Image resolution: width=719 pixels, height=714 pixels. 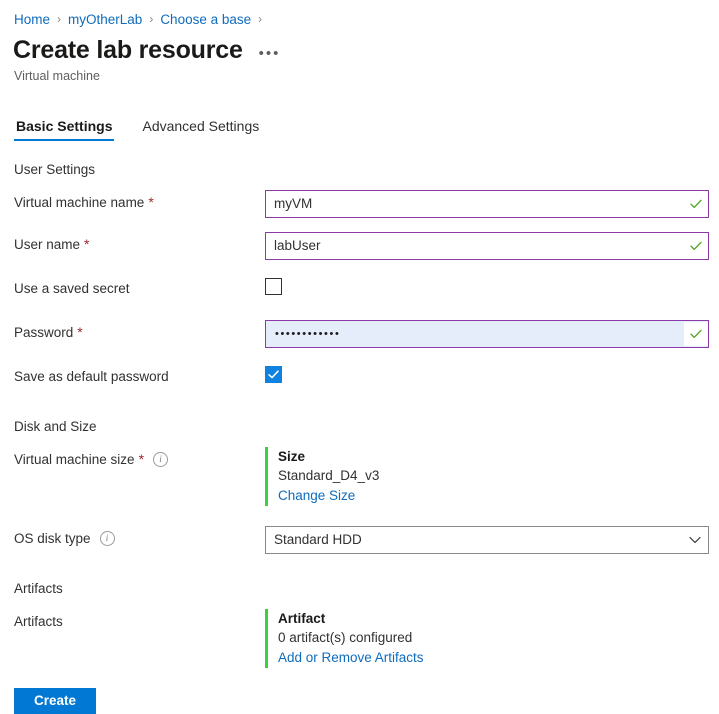 I want to click on field-row-save-default-password: Save as default password, so click(x=359, y=379).